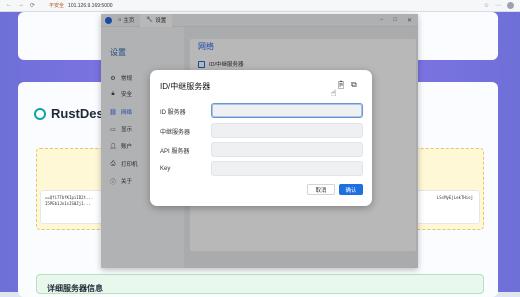 Image resolution: width=520 pixels, height=297 pixels. What do you see at coordinates (486, 5) in the screenshot?
I see `star-icon: ☆` at bounding box center [486, 5].